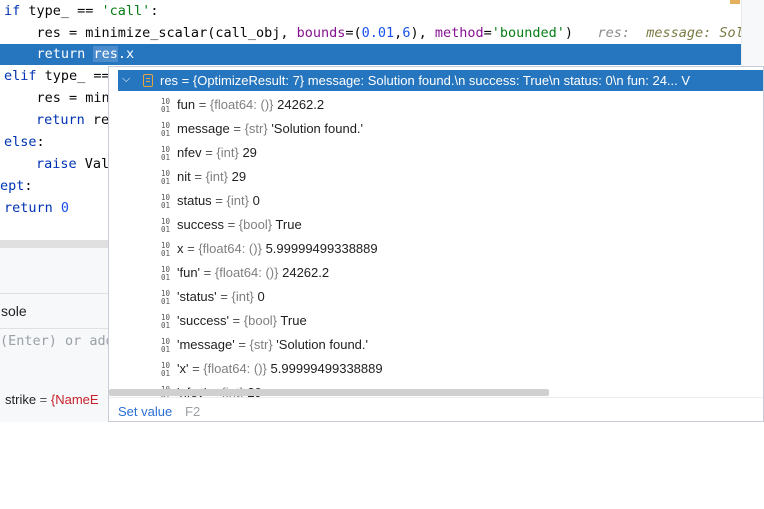 The image size is (764, 509). I want to click on field-name: 'fun', so click(189, 272).